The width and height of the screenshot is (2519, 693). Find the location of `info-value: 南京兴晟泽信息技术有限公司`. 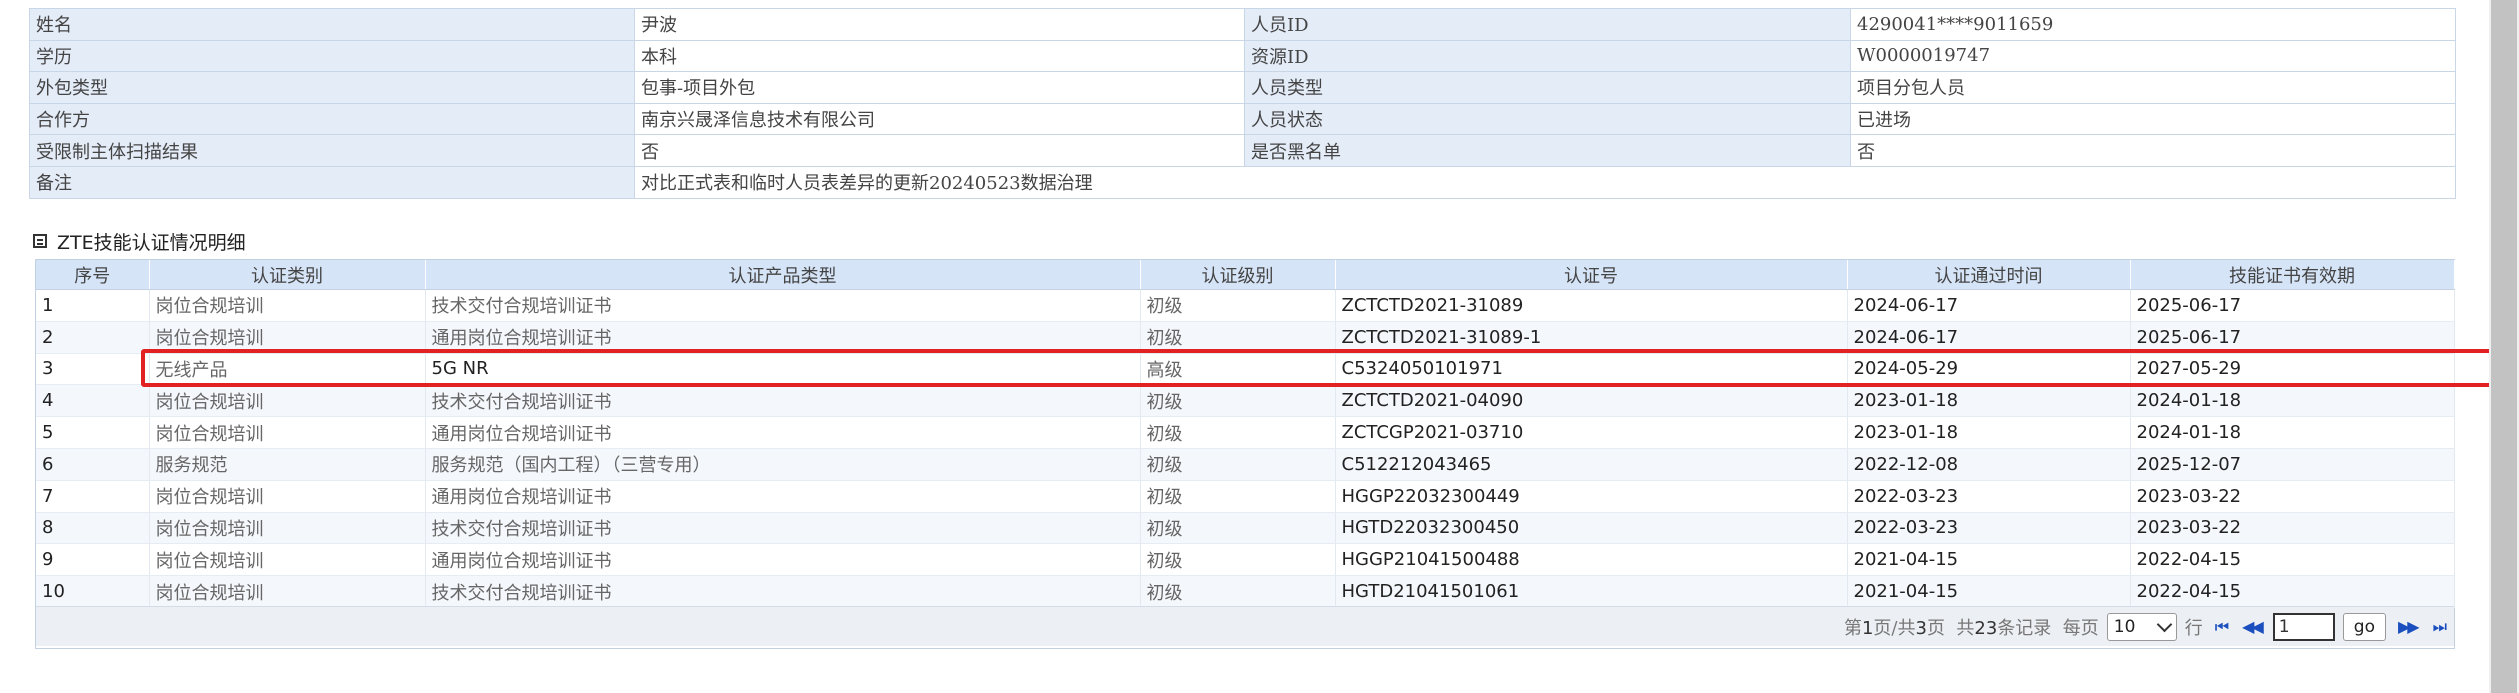

info-value: 南京兴晟泽信息技术有限公司 is located at coordinates (939, 119).